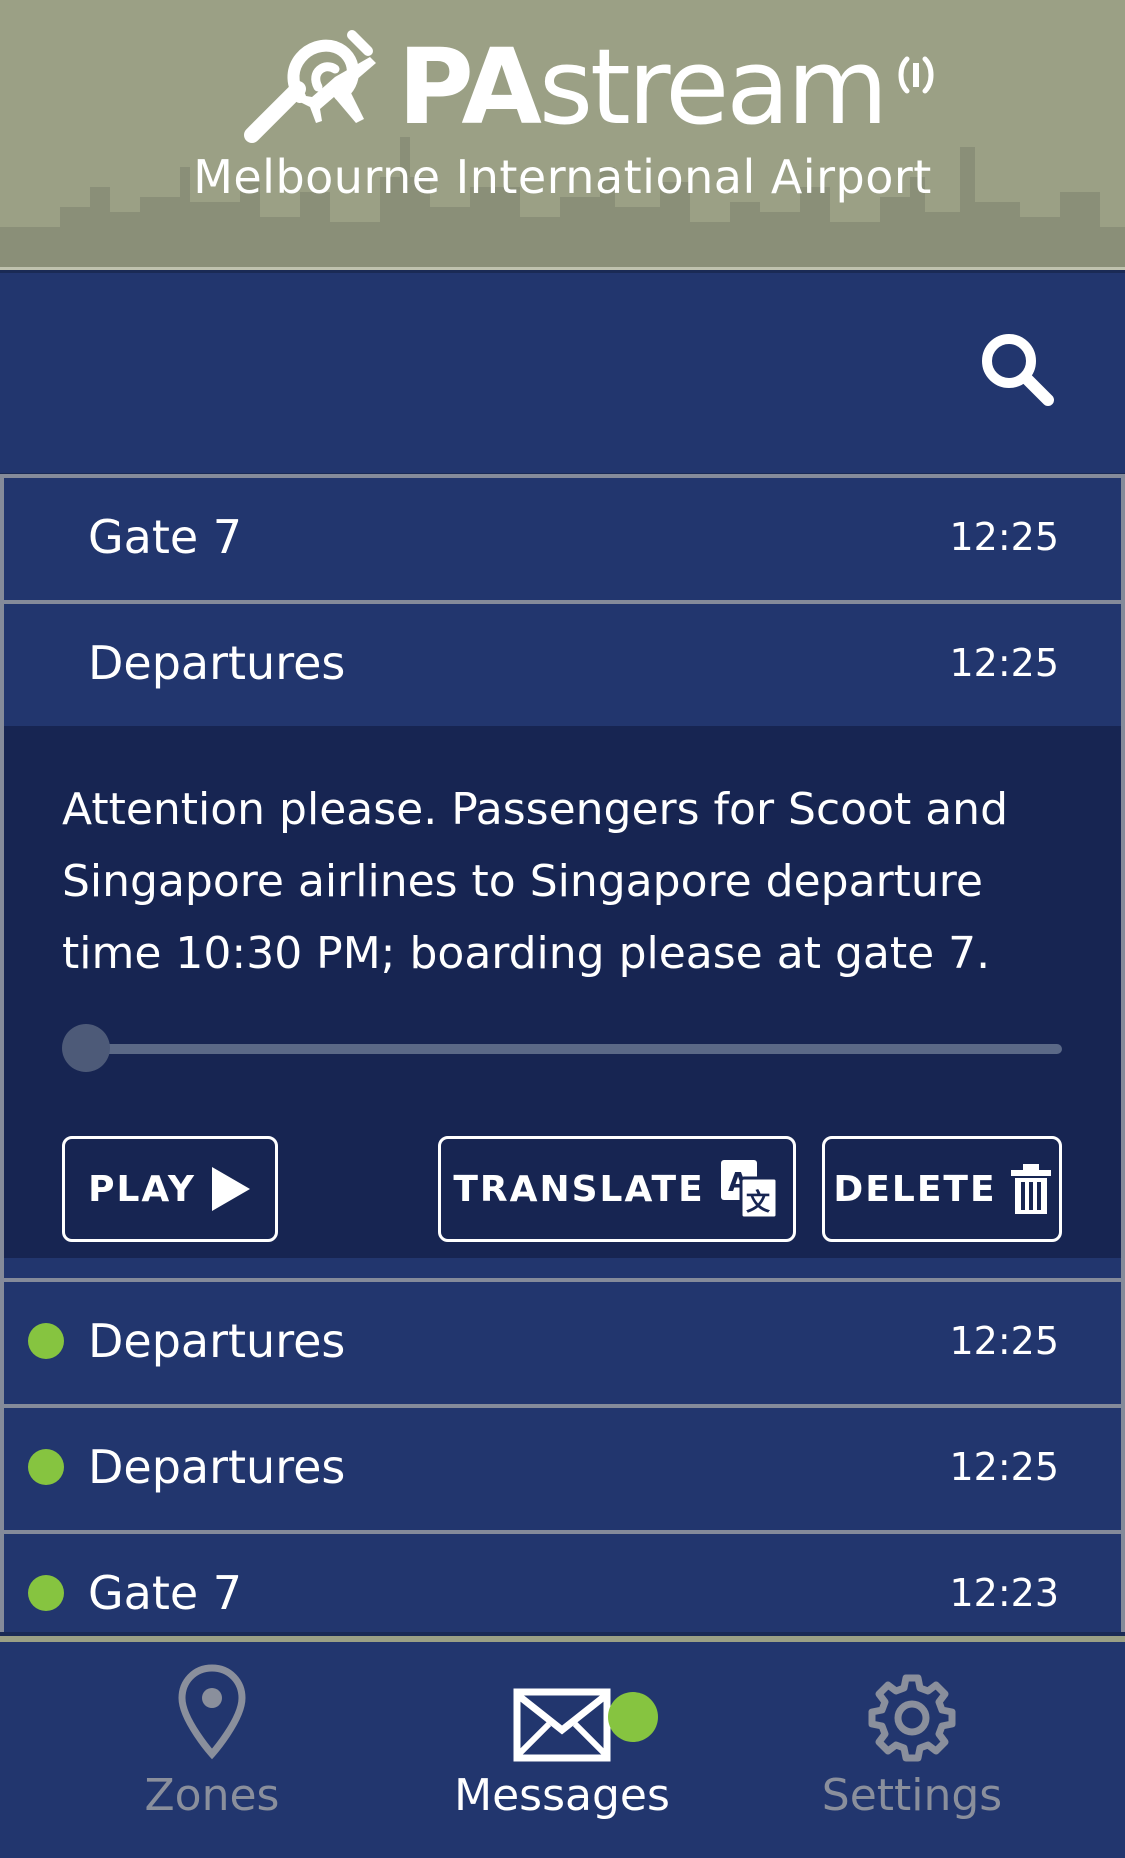 This screenshot has height=1858, width=1125. What do you see at coordinates (912, 1718) in the screenshot?
I see `gear-icon` at bounding box center [912, 1718].